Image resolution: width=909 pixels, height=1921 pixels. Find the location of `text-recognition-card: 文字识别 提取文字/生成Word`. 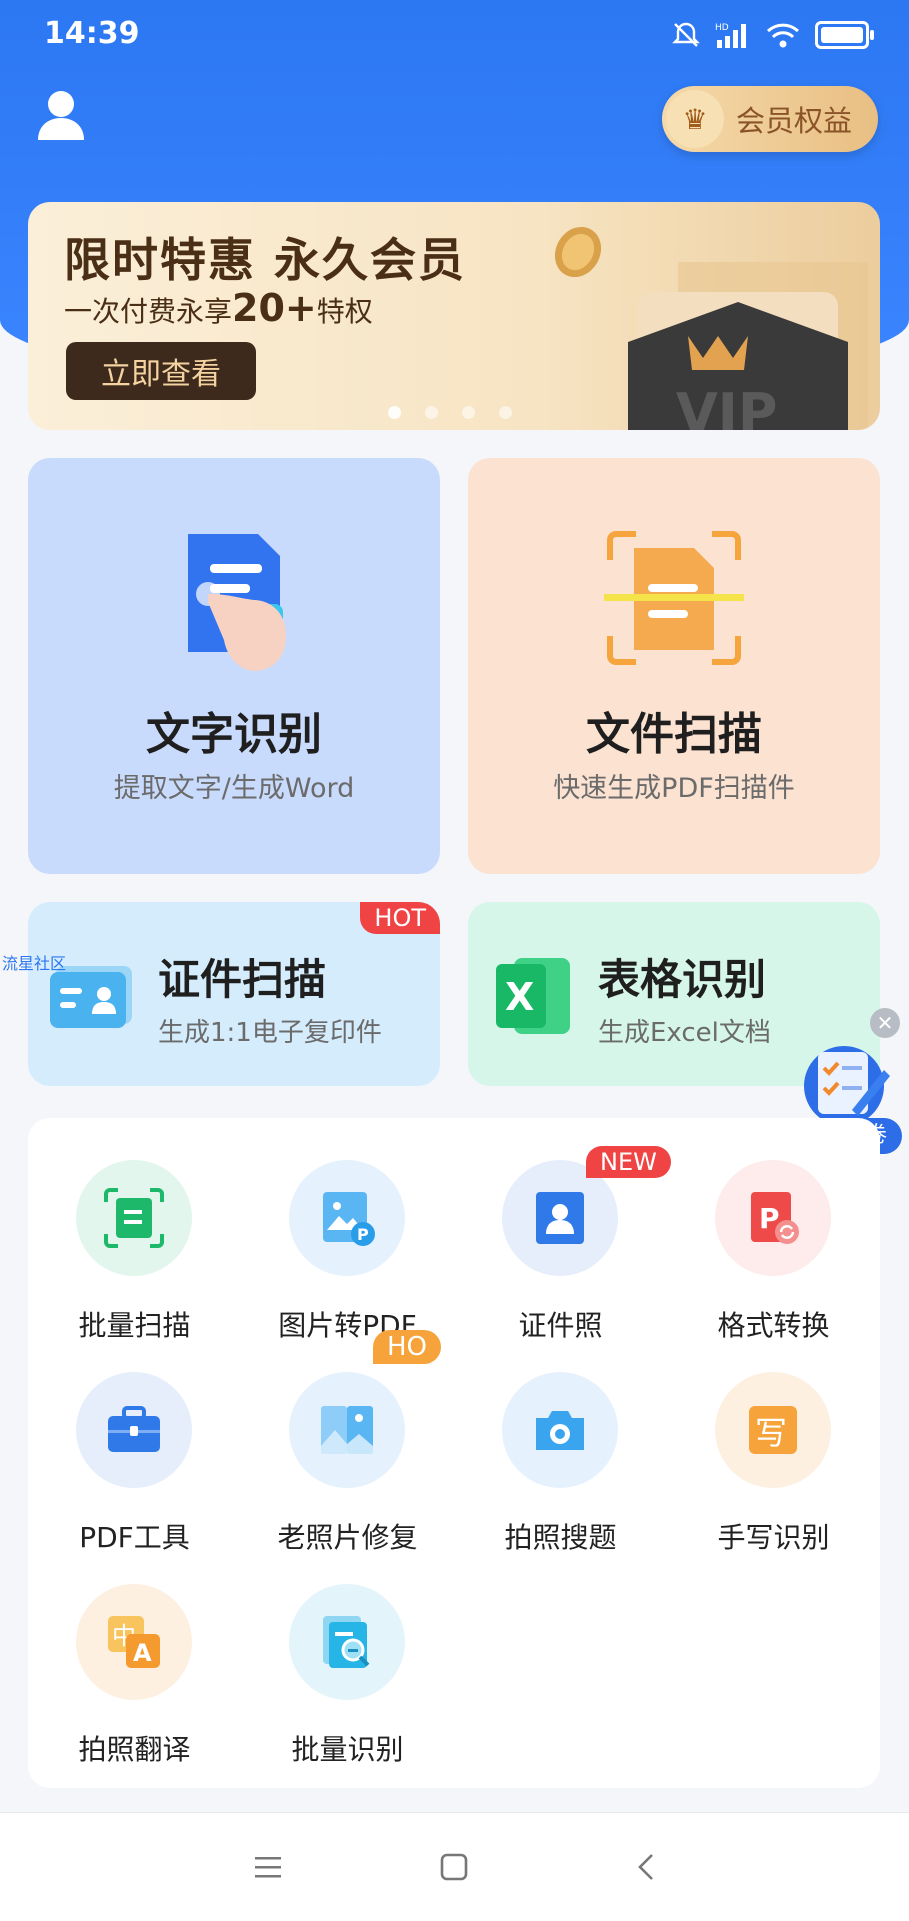

text-recognition-card: 文字识别 提取文字/生成Word is located at coordinates (234, 666).